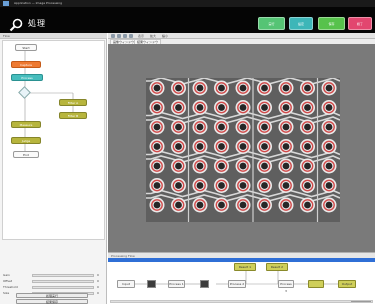 This screenshot has width=375, height=304. I want to click on flow-node-filter-a: Filter A, so click(73, 102).